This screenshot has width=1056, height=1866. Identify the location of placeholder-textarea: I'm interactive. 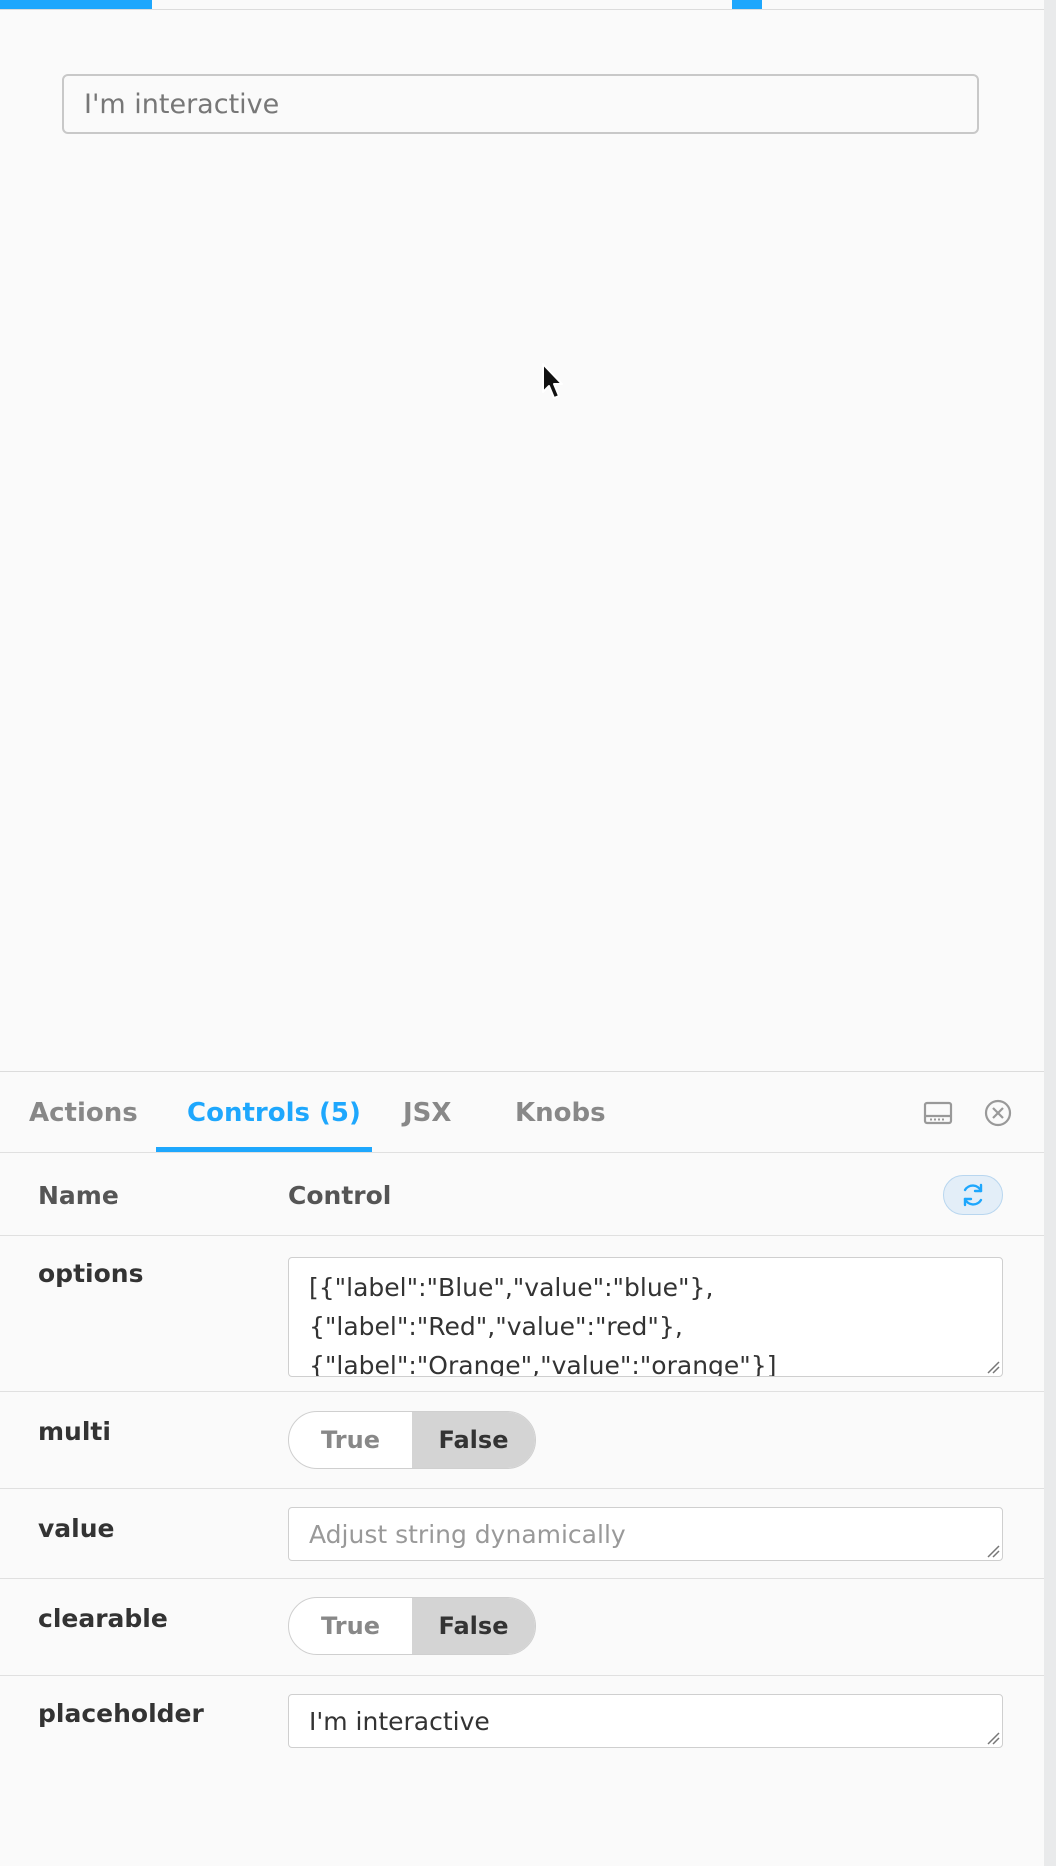
(645, 1721).